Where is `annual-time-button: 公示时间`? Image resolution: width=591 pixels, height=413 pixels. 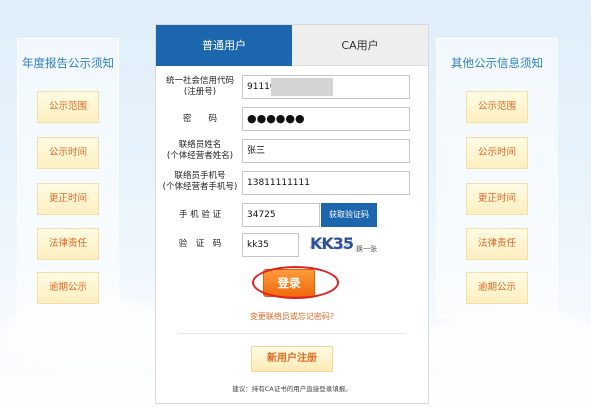 annual-time-button: 公示时间 is located at coordinates (68, 153).